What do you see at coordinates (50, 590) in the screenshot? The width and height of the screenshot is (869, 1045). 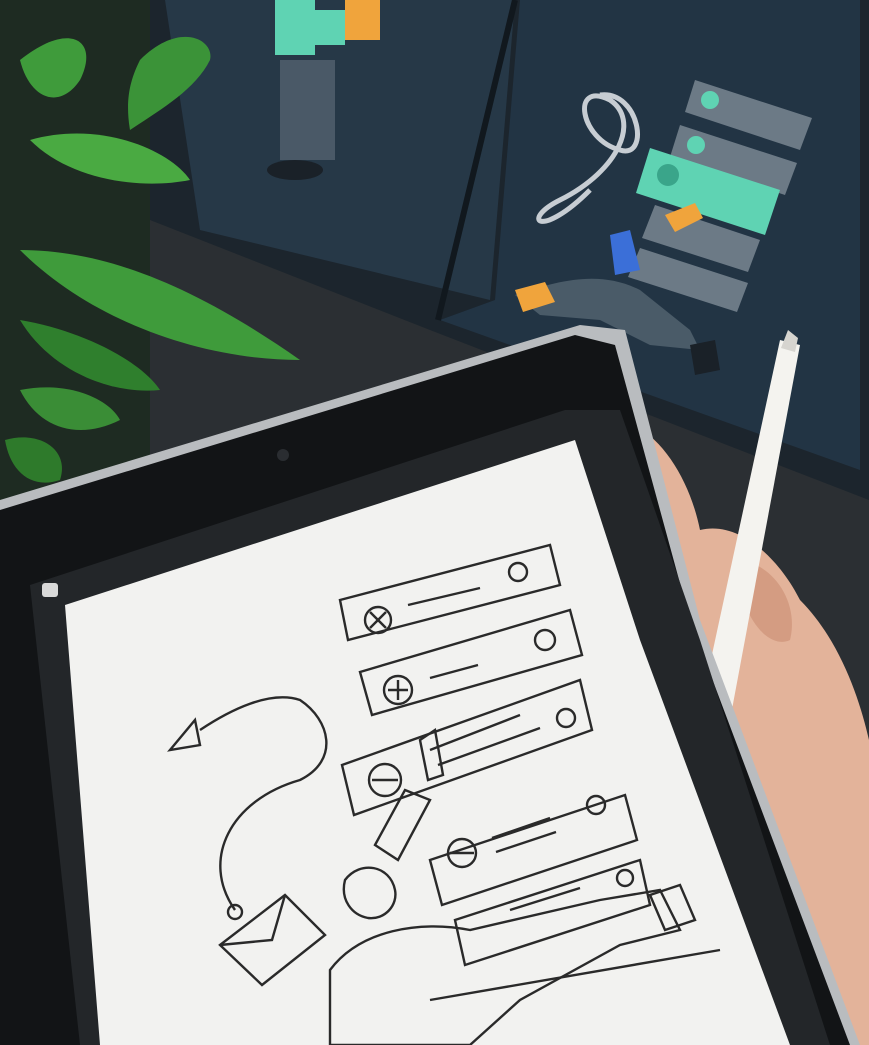 I see `layers-icon` at bounding box center [50, 590].